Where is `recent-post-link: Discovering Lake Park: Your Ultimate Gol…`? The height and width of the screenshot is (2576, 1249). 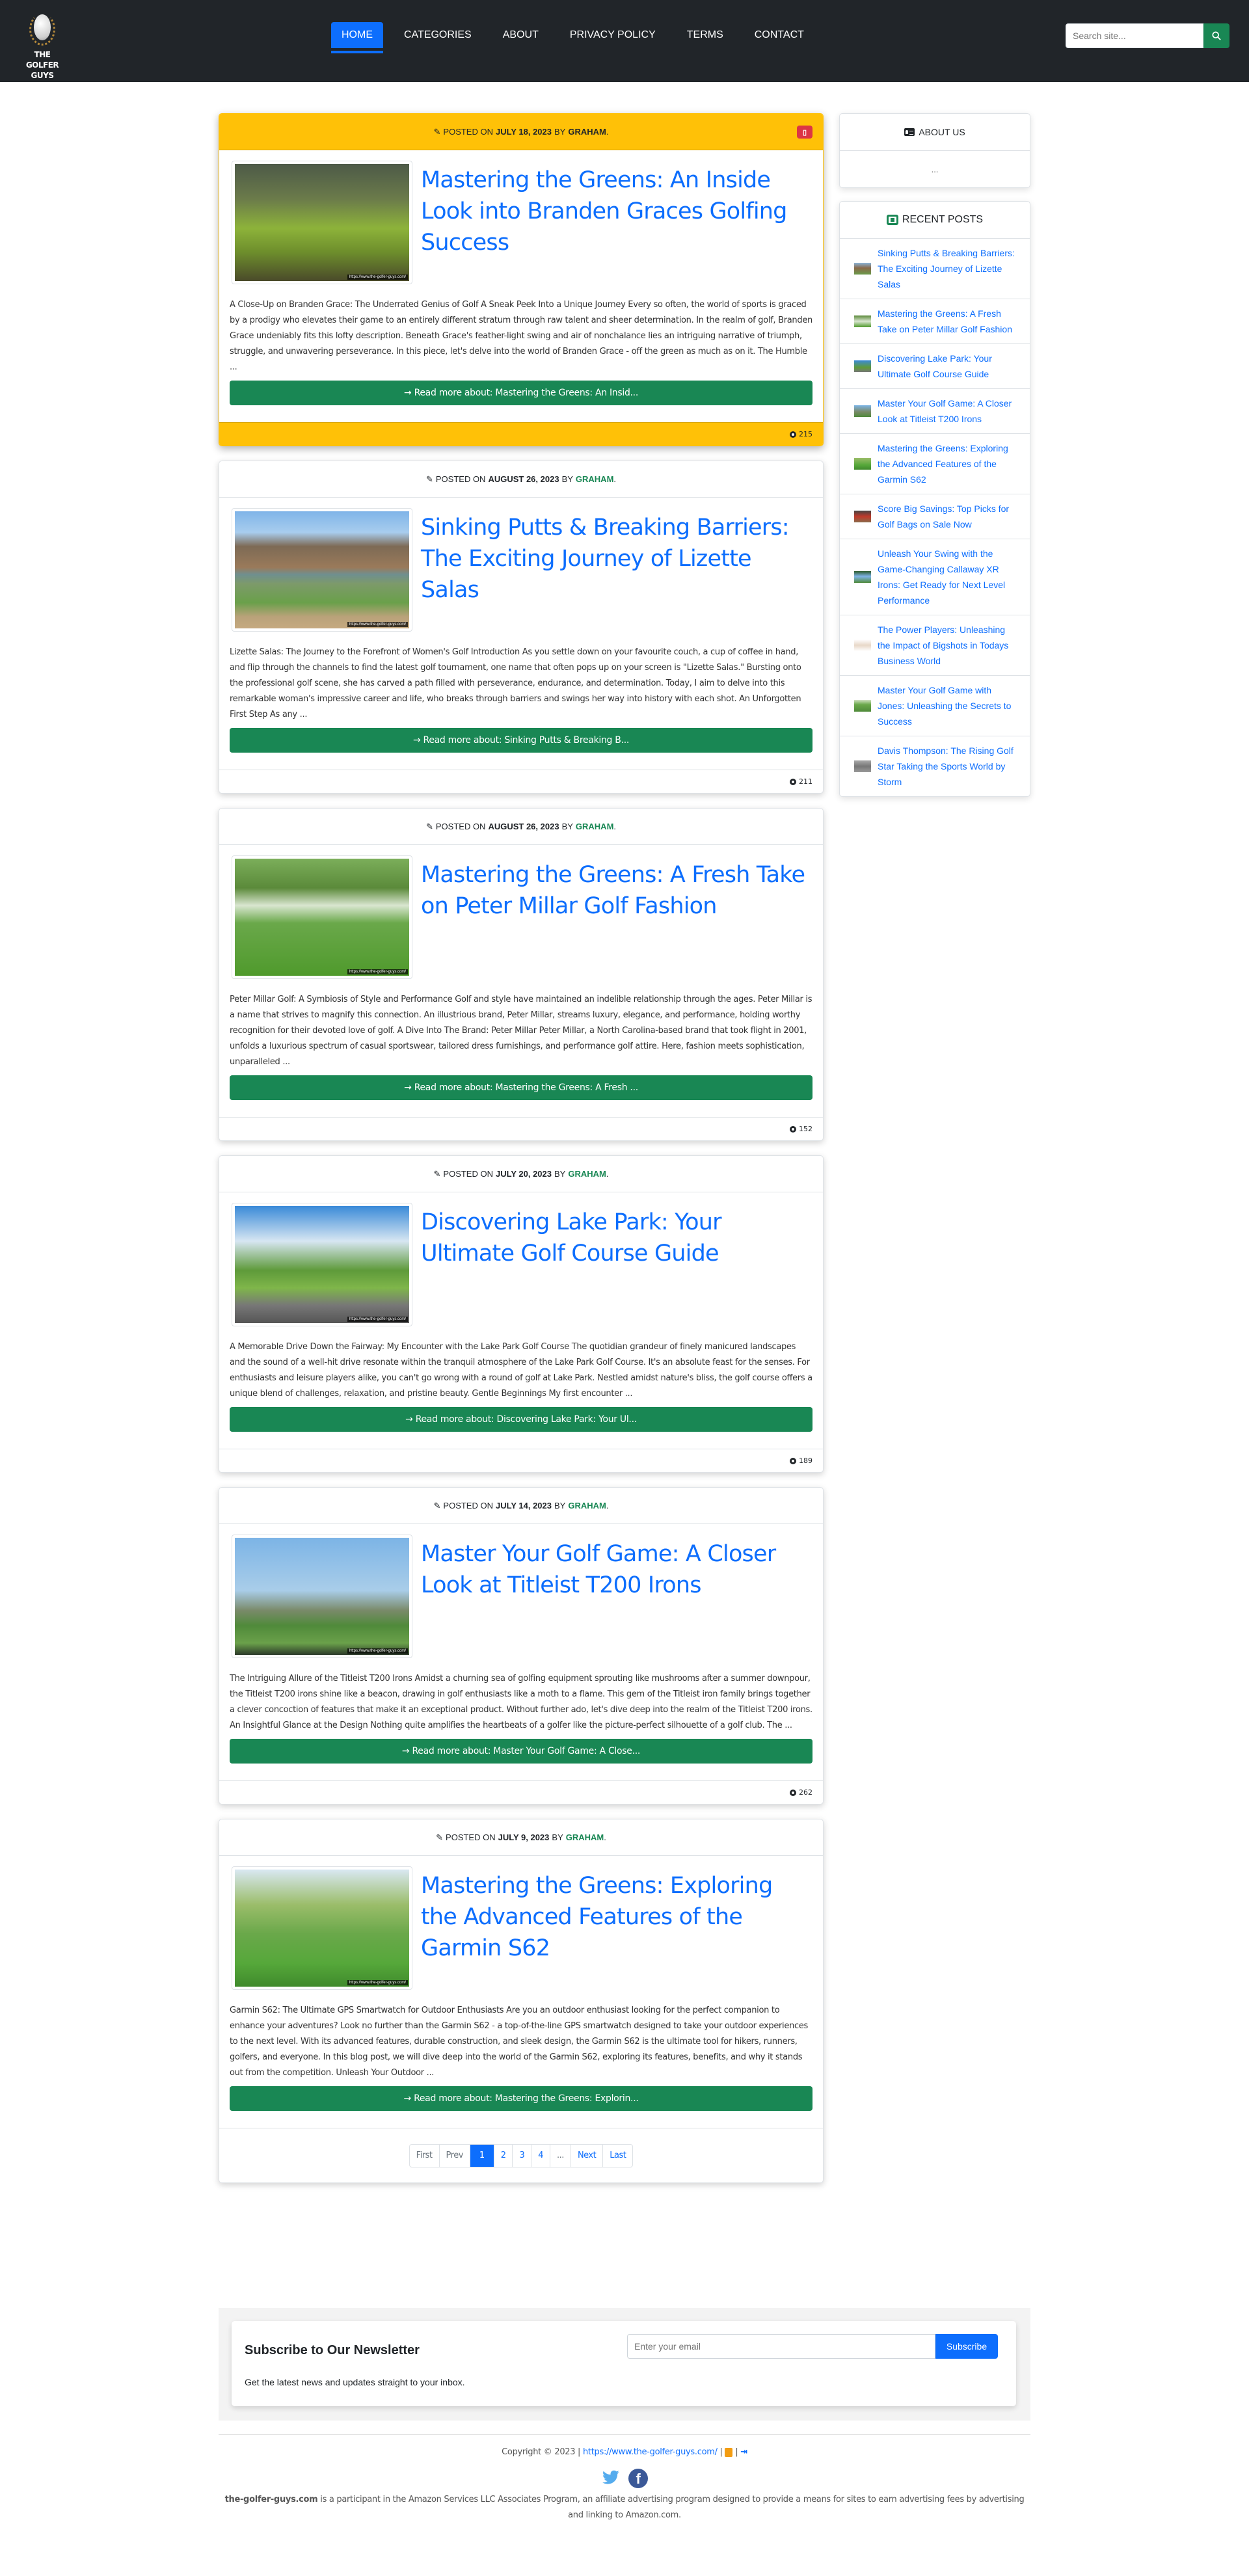
recent-post-link: Discovering Lake Park: Your Ultimate Gol… is located at coordinates (948, 366).